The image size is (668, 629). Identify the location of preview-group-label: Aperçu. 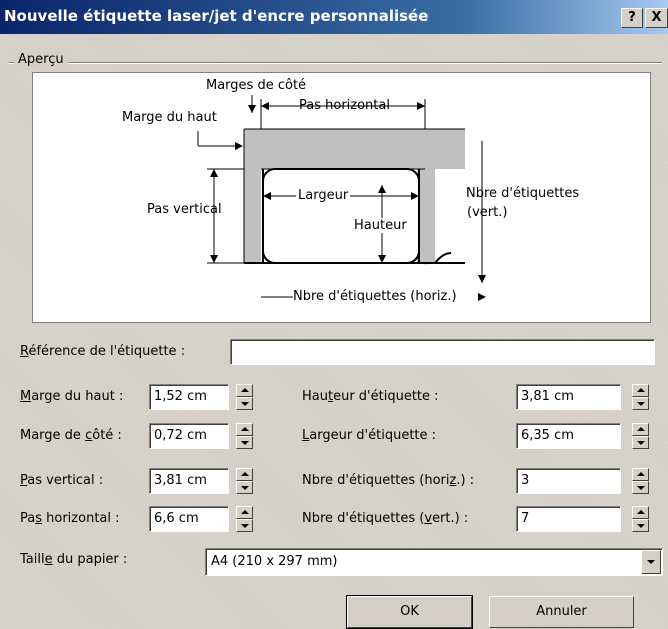
(41, 59).